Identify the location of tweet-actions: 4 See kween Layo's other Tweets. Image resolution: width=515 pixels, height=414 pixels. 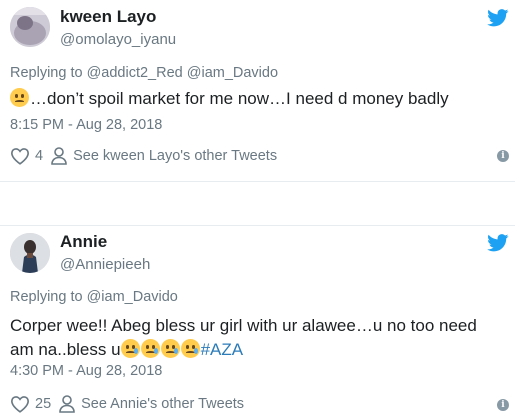
(143, 156).